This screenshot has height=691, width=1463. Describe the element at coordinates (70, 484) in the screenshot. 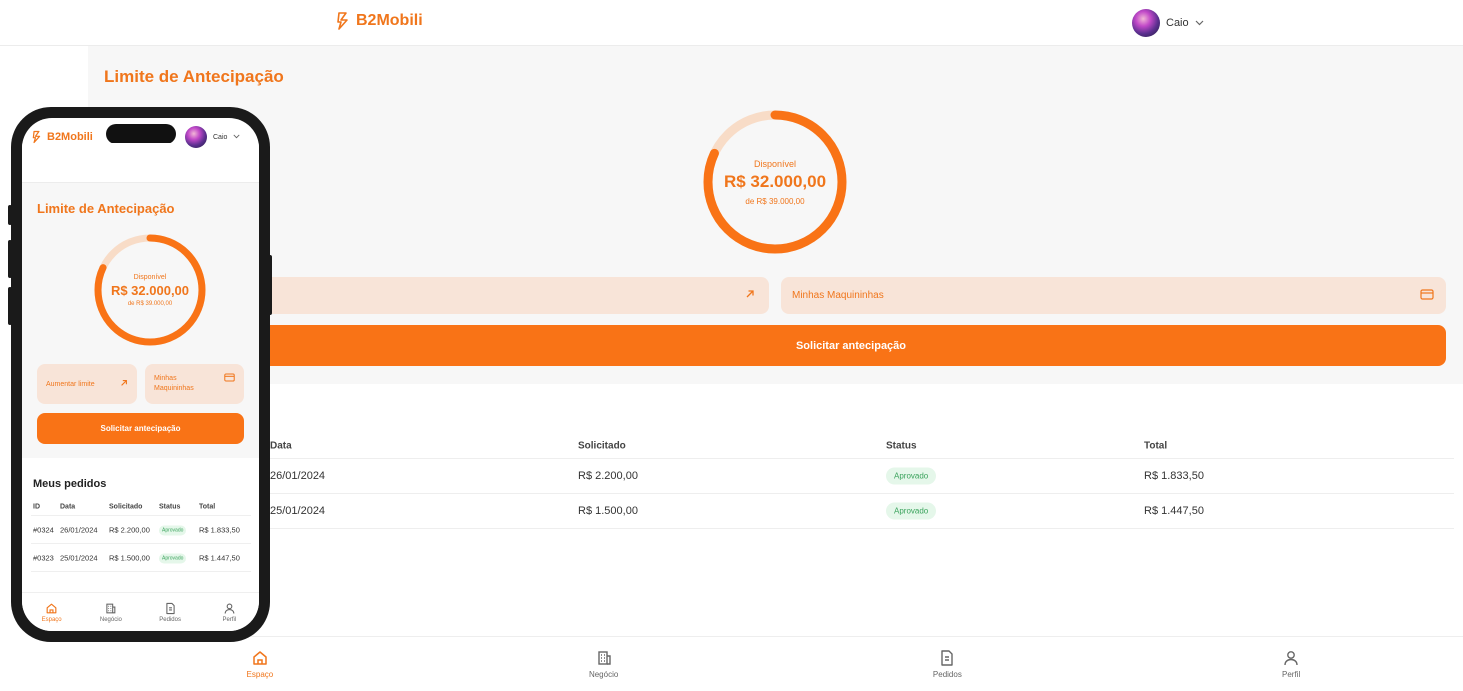

I see `orders-title: Meus pedidos` at that location.